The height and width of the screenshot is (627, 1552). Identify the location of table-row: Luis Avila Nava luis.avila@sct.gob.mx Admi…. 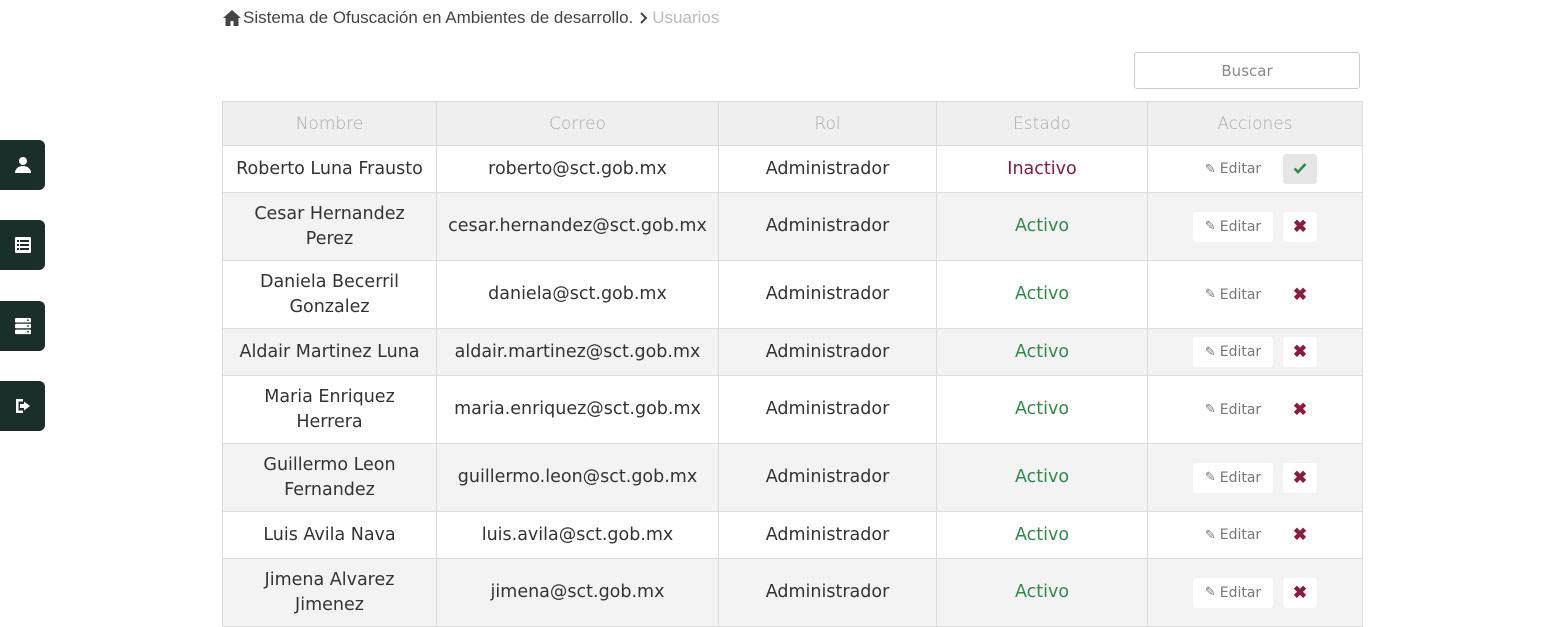
(792, 535).